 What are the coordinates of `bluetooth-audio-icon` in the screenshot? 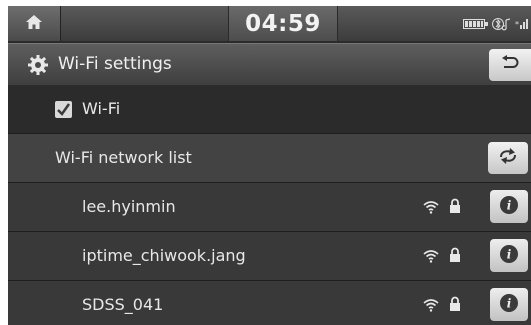 It's located at (502, 24).